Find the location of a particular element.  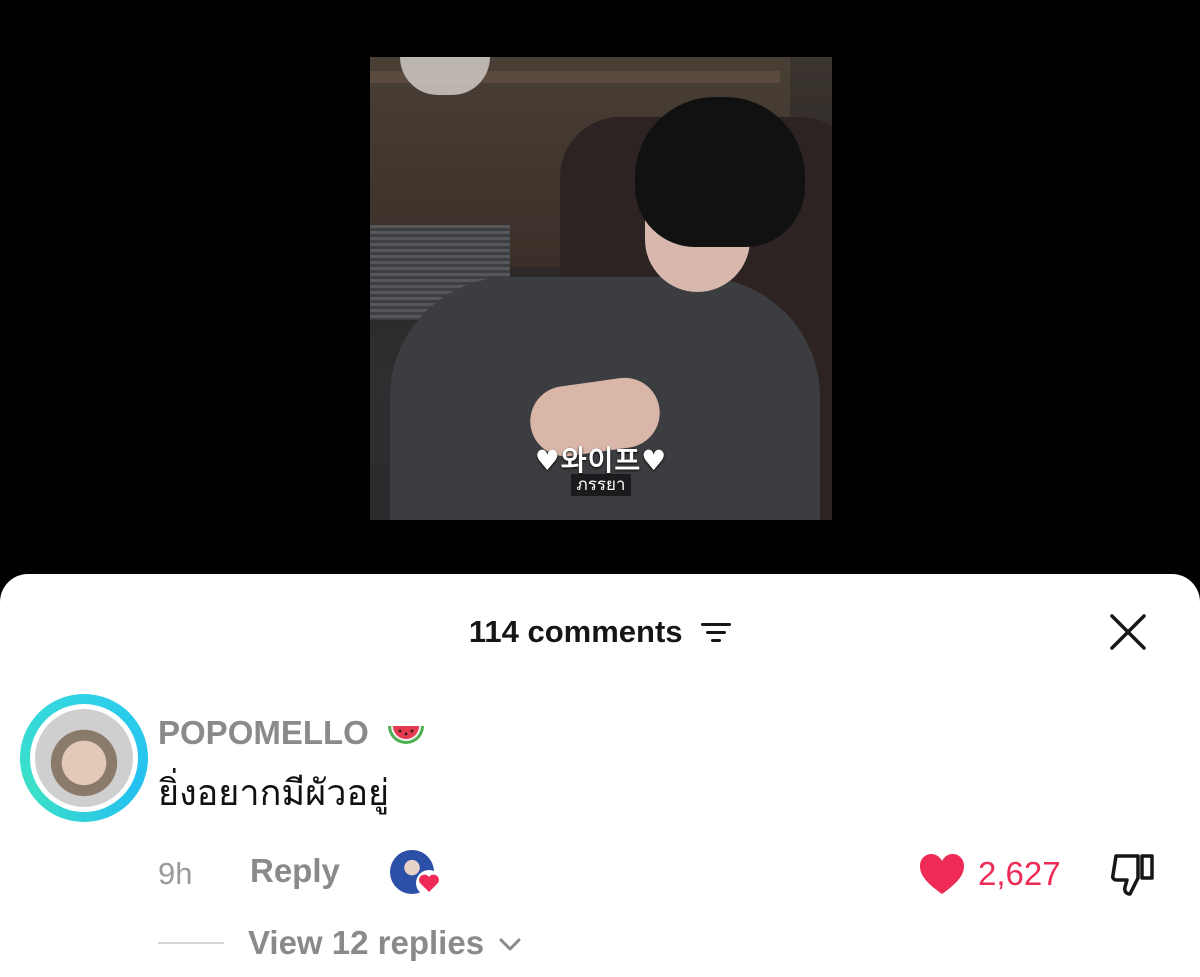

watermelon-icon is located at coordinates (406, 735).